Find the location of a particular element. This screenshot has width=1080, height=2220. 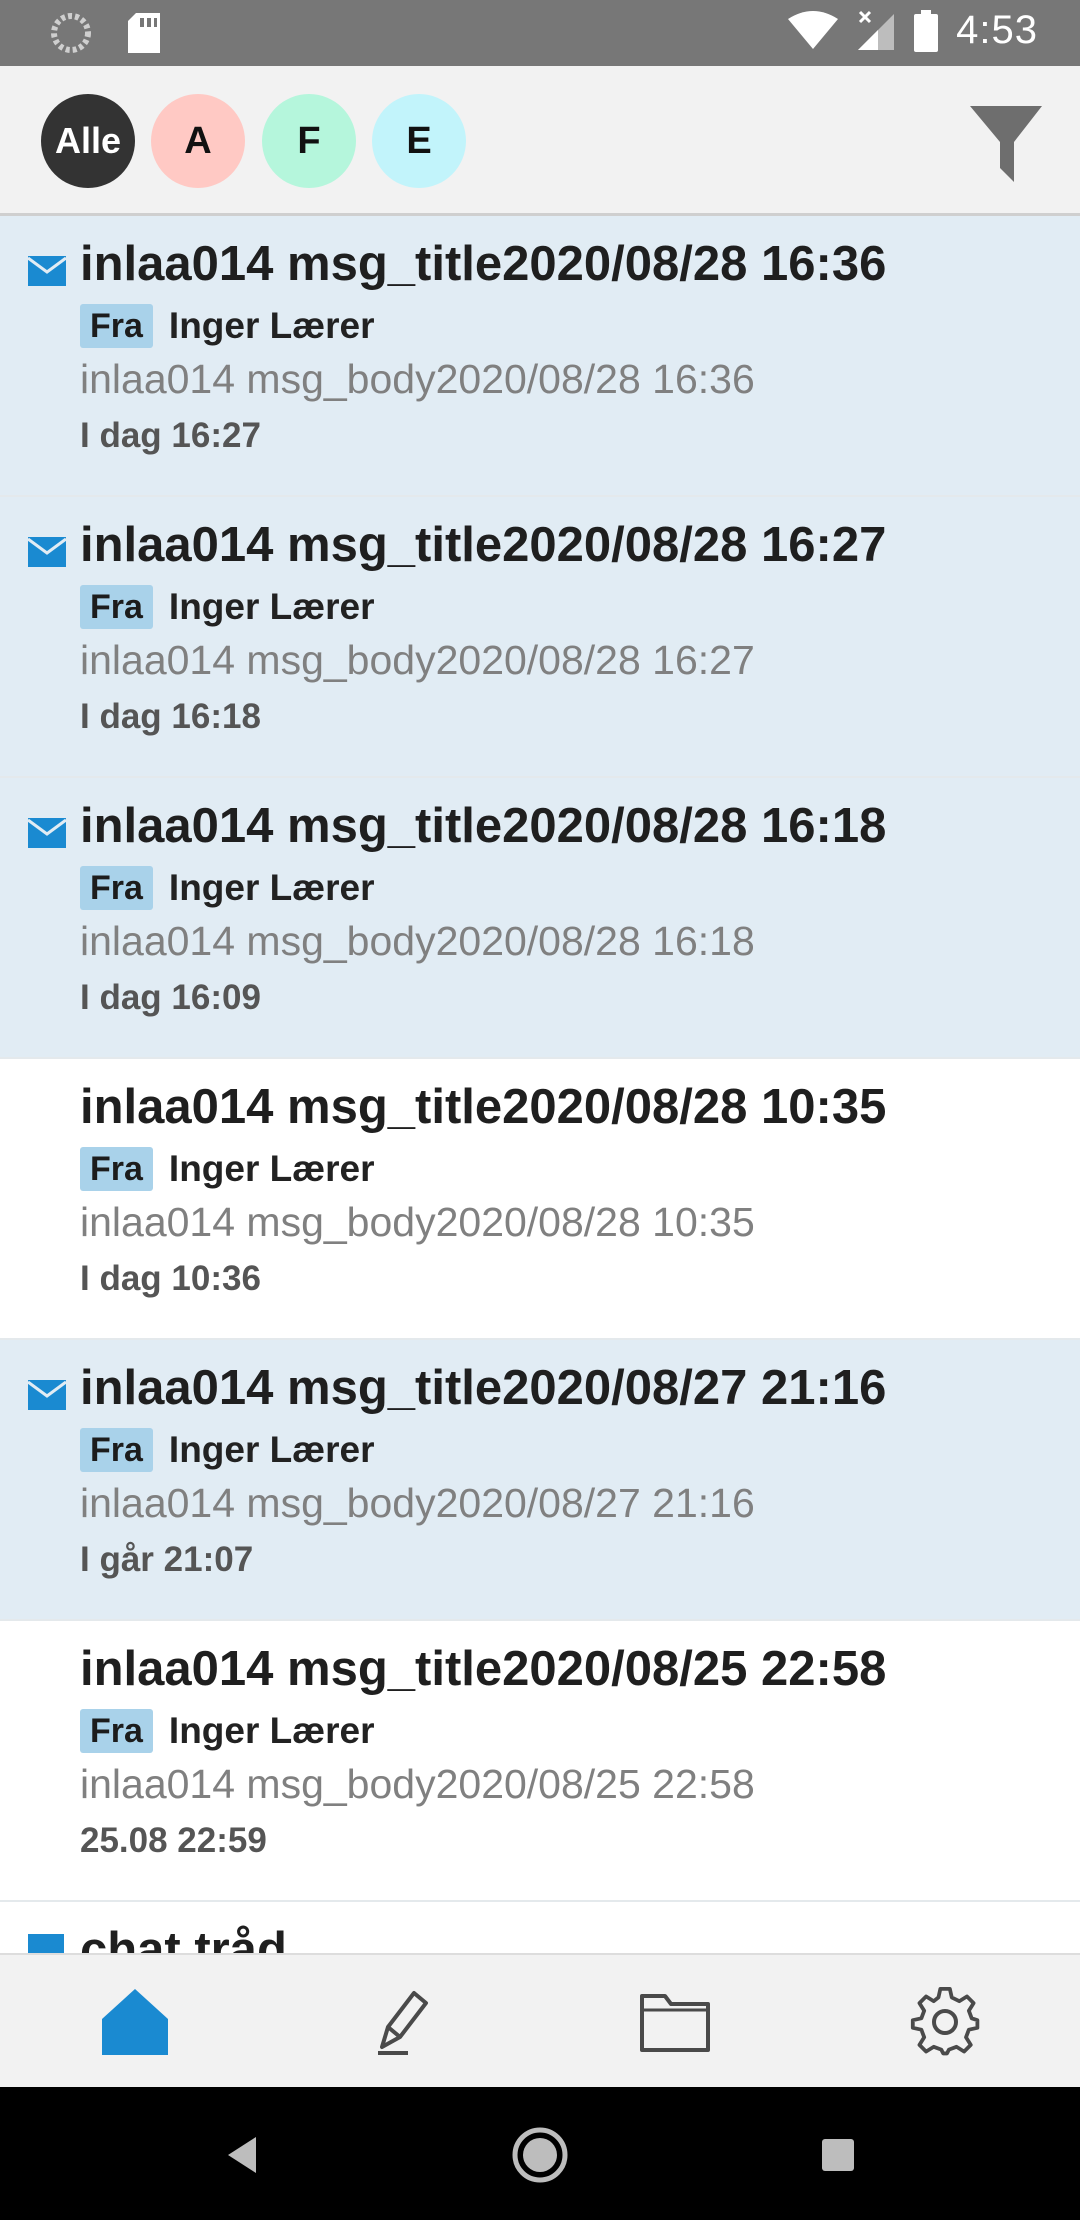

nav-home is located at coordinates (135, 2022).